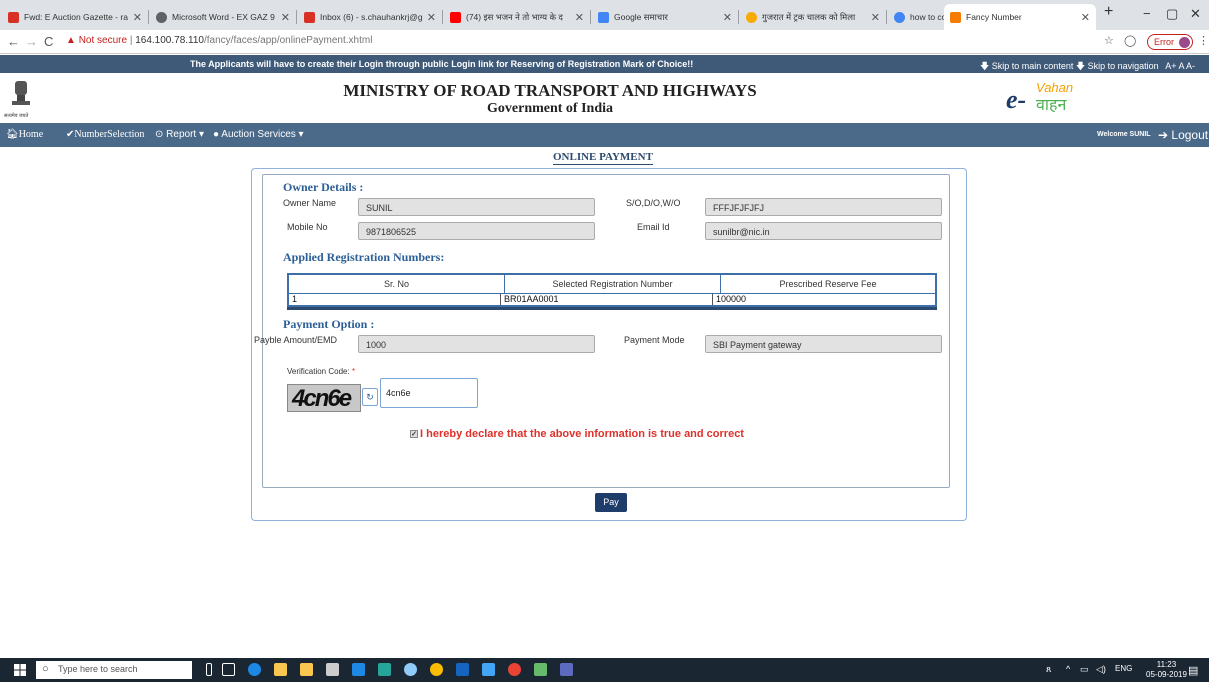 The image size is (1209, 682). I want to click on pay-button: Pay, so click(611, 502).